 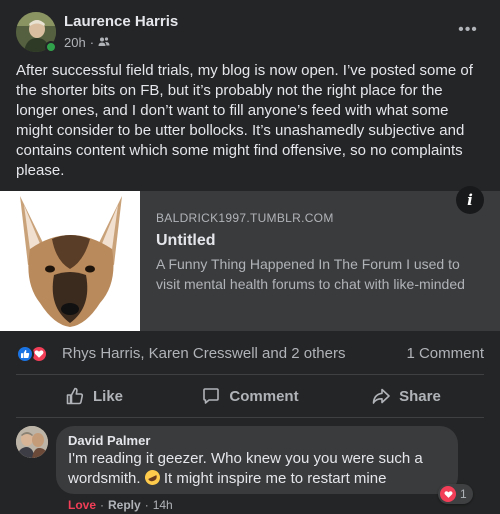 What do you see at coordinates (381, 396) in the screenshot?
I see `share-arrow-icon` at bounding box center [381, 396].